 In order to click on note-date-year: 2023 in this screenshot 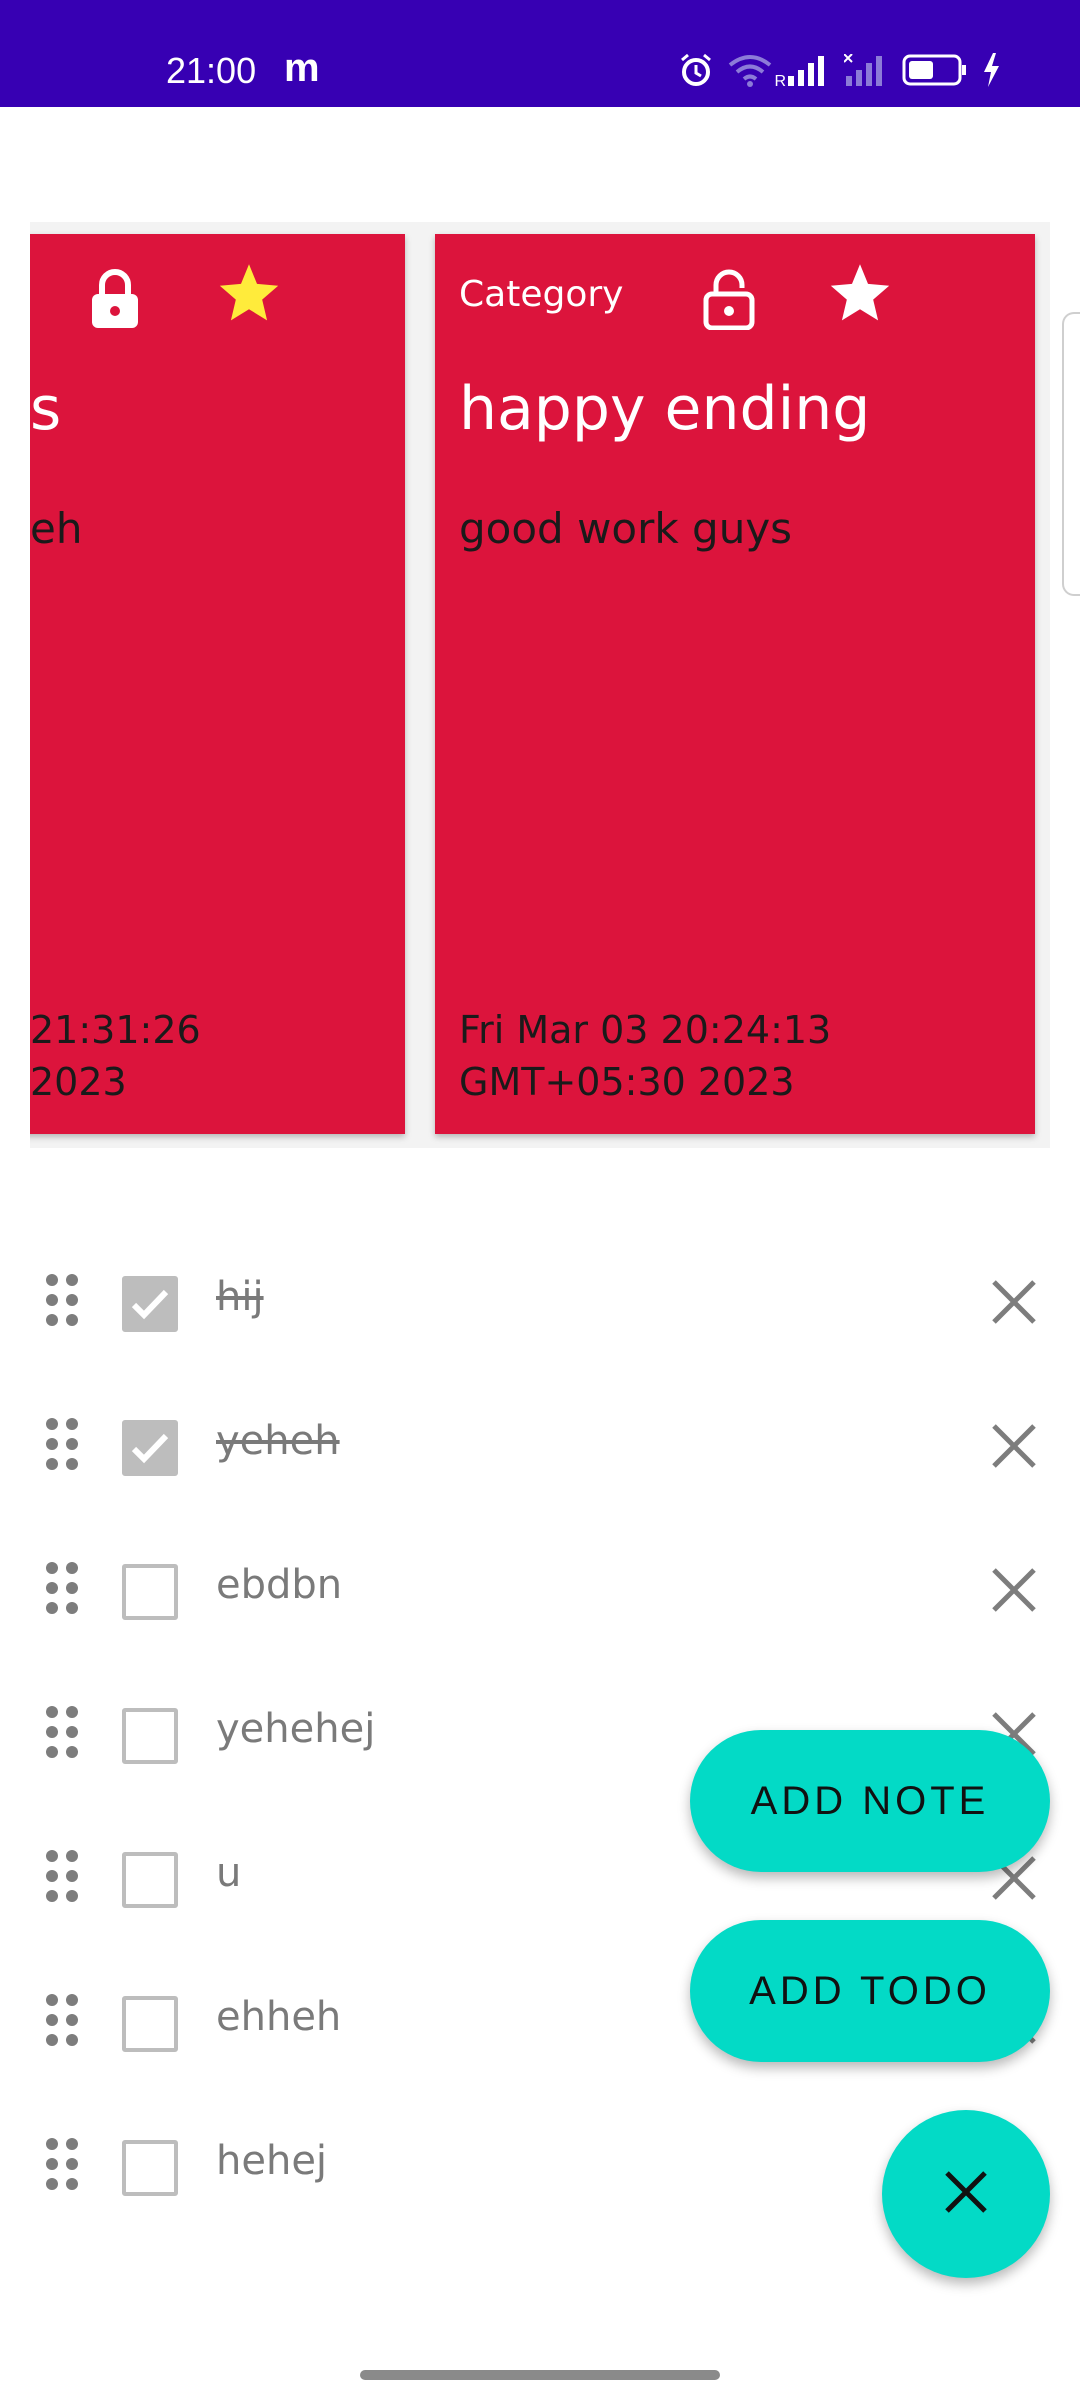, I will do `click(78, 1082)`.